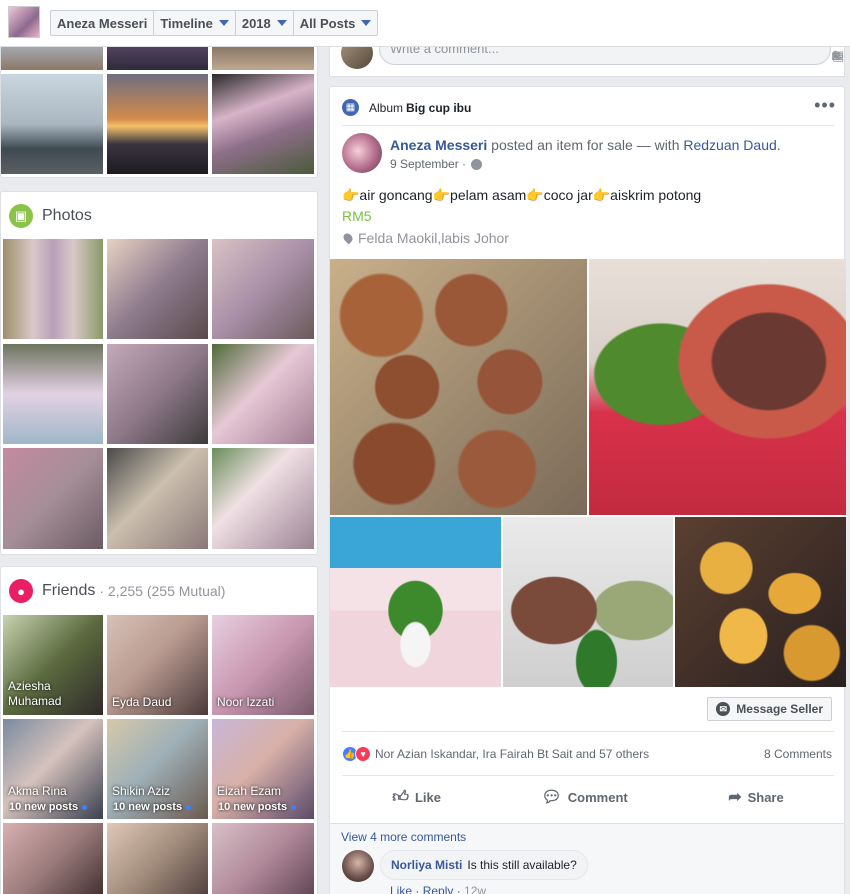 The height and width of the screenshot is (894, 850). I want to click on album-line: ▦ Album Big cup ibu, so click(406, 107).